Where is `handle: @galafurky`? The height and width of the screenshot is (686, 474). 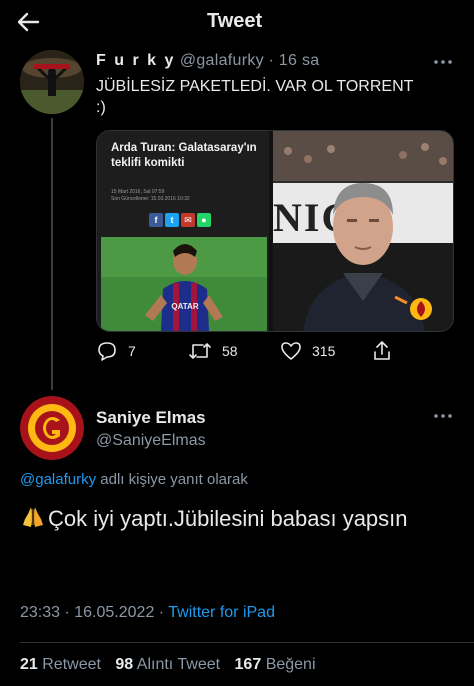 handle: @galafurky is located at coordinates (222, 60).